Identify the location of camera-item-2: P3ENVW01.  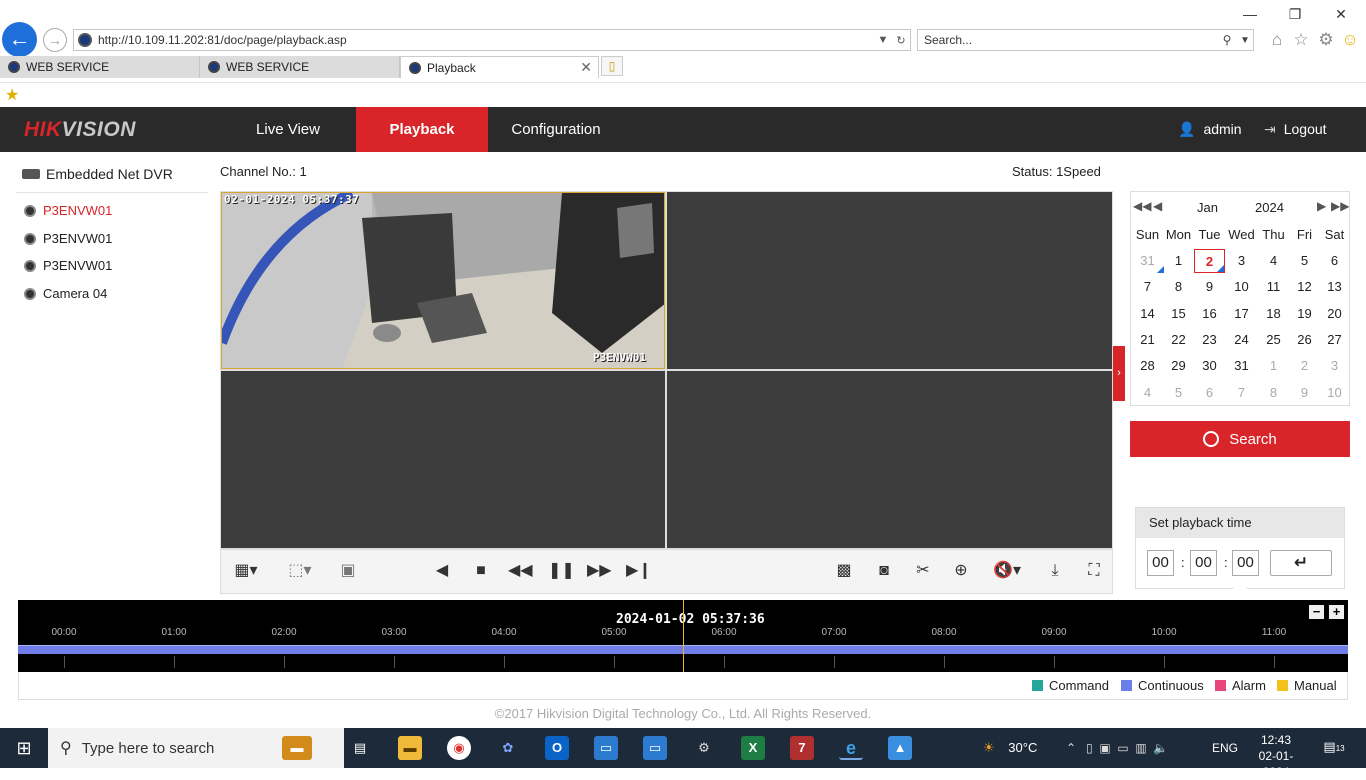
(68, 238).